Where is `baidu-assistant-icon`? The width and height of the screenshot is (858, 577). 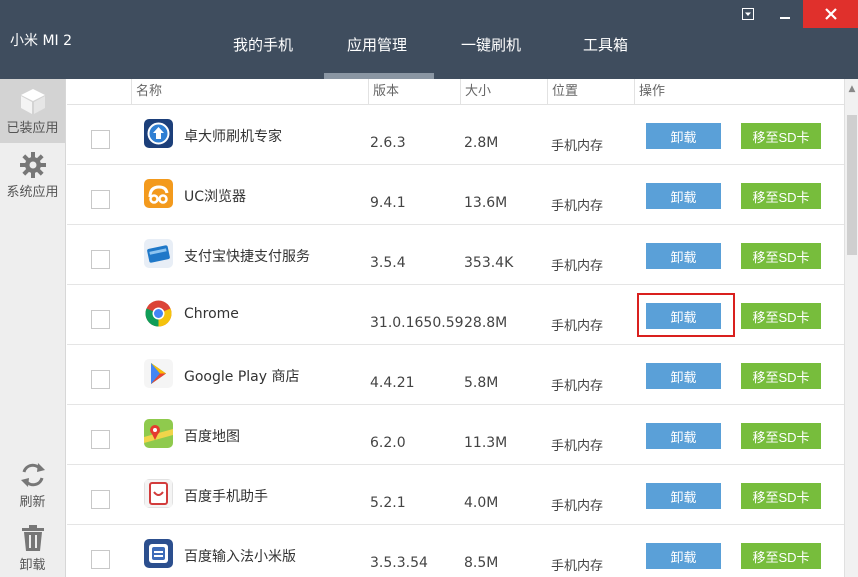
baidu-assistant-icon is located at coordinates (158, 493).